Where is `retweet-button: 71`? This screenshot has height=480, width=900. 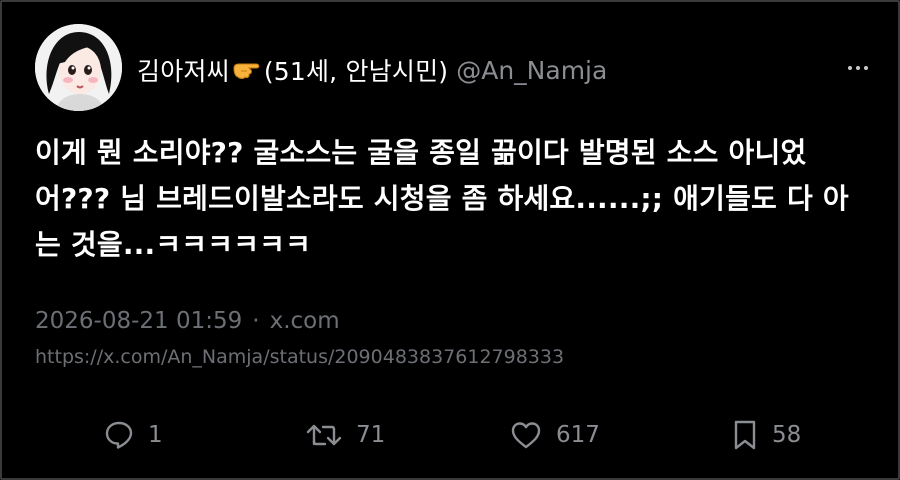 retweet-button: 71 is located at coordinates (345, 435).